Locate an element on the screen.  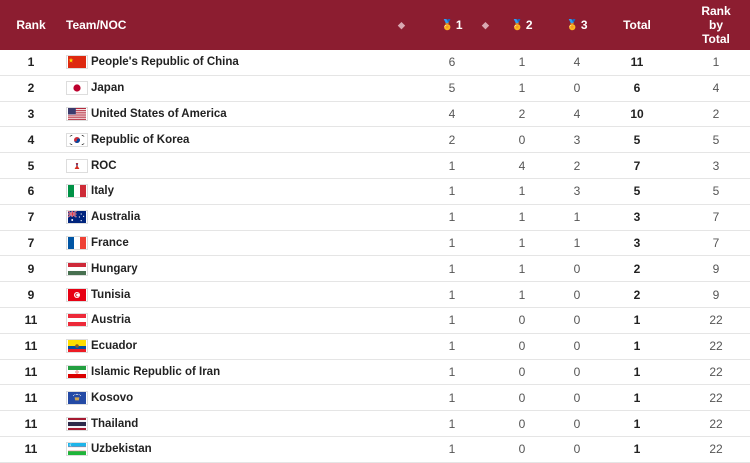
total-count: 11 is located at coordinates (637, 62).